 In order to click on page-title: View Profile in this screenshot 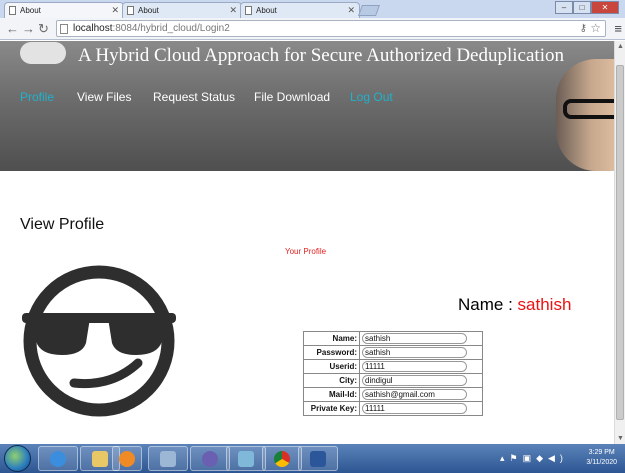, I will do `click(62, 224)`.